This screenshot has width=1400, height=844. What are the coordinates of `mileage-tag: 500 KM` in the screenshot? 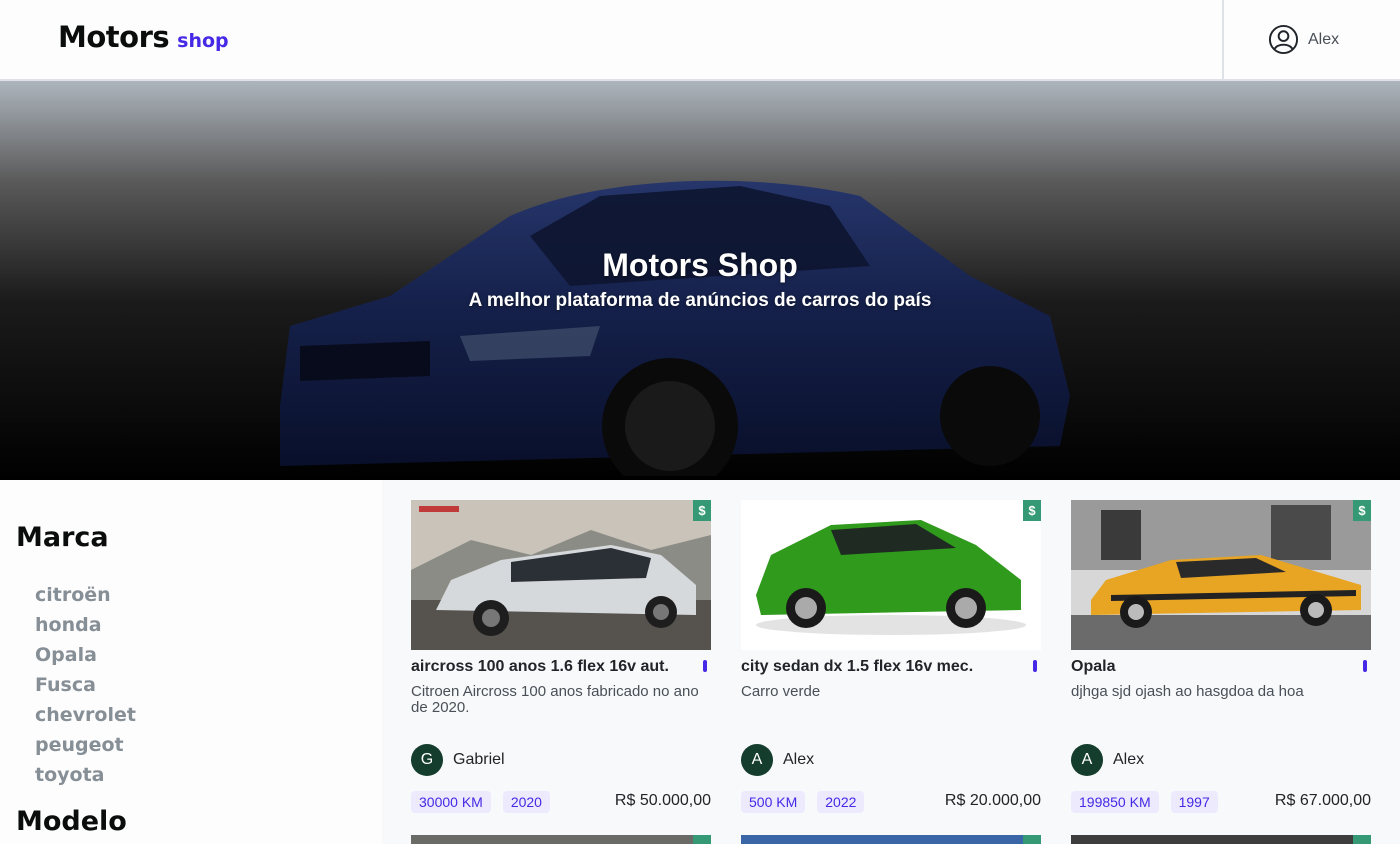 It's located at (773, 802).